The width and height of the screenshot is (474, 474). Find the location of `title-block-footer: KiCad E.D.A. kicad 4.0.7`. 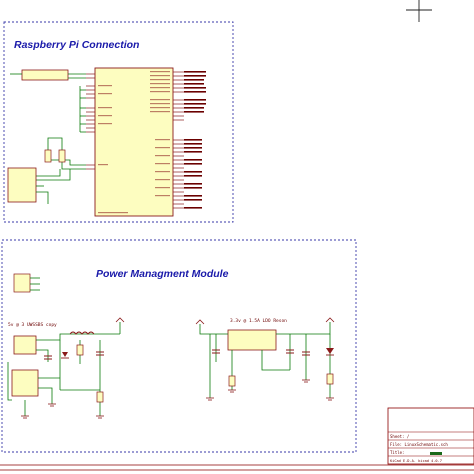

title-block-footer: KiCad E.D.A. kicad 4.0.7 is located at coordinates (416, 461).